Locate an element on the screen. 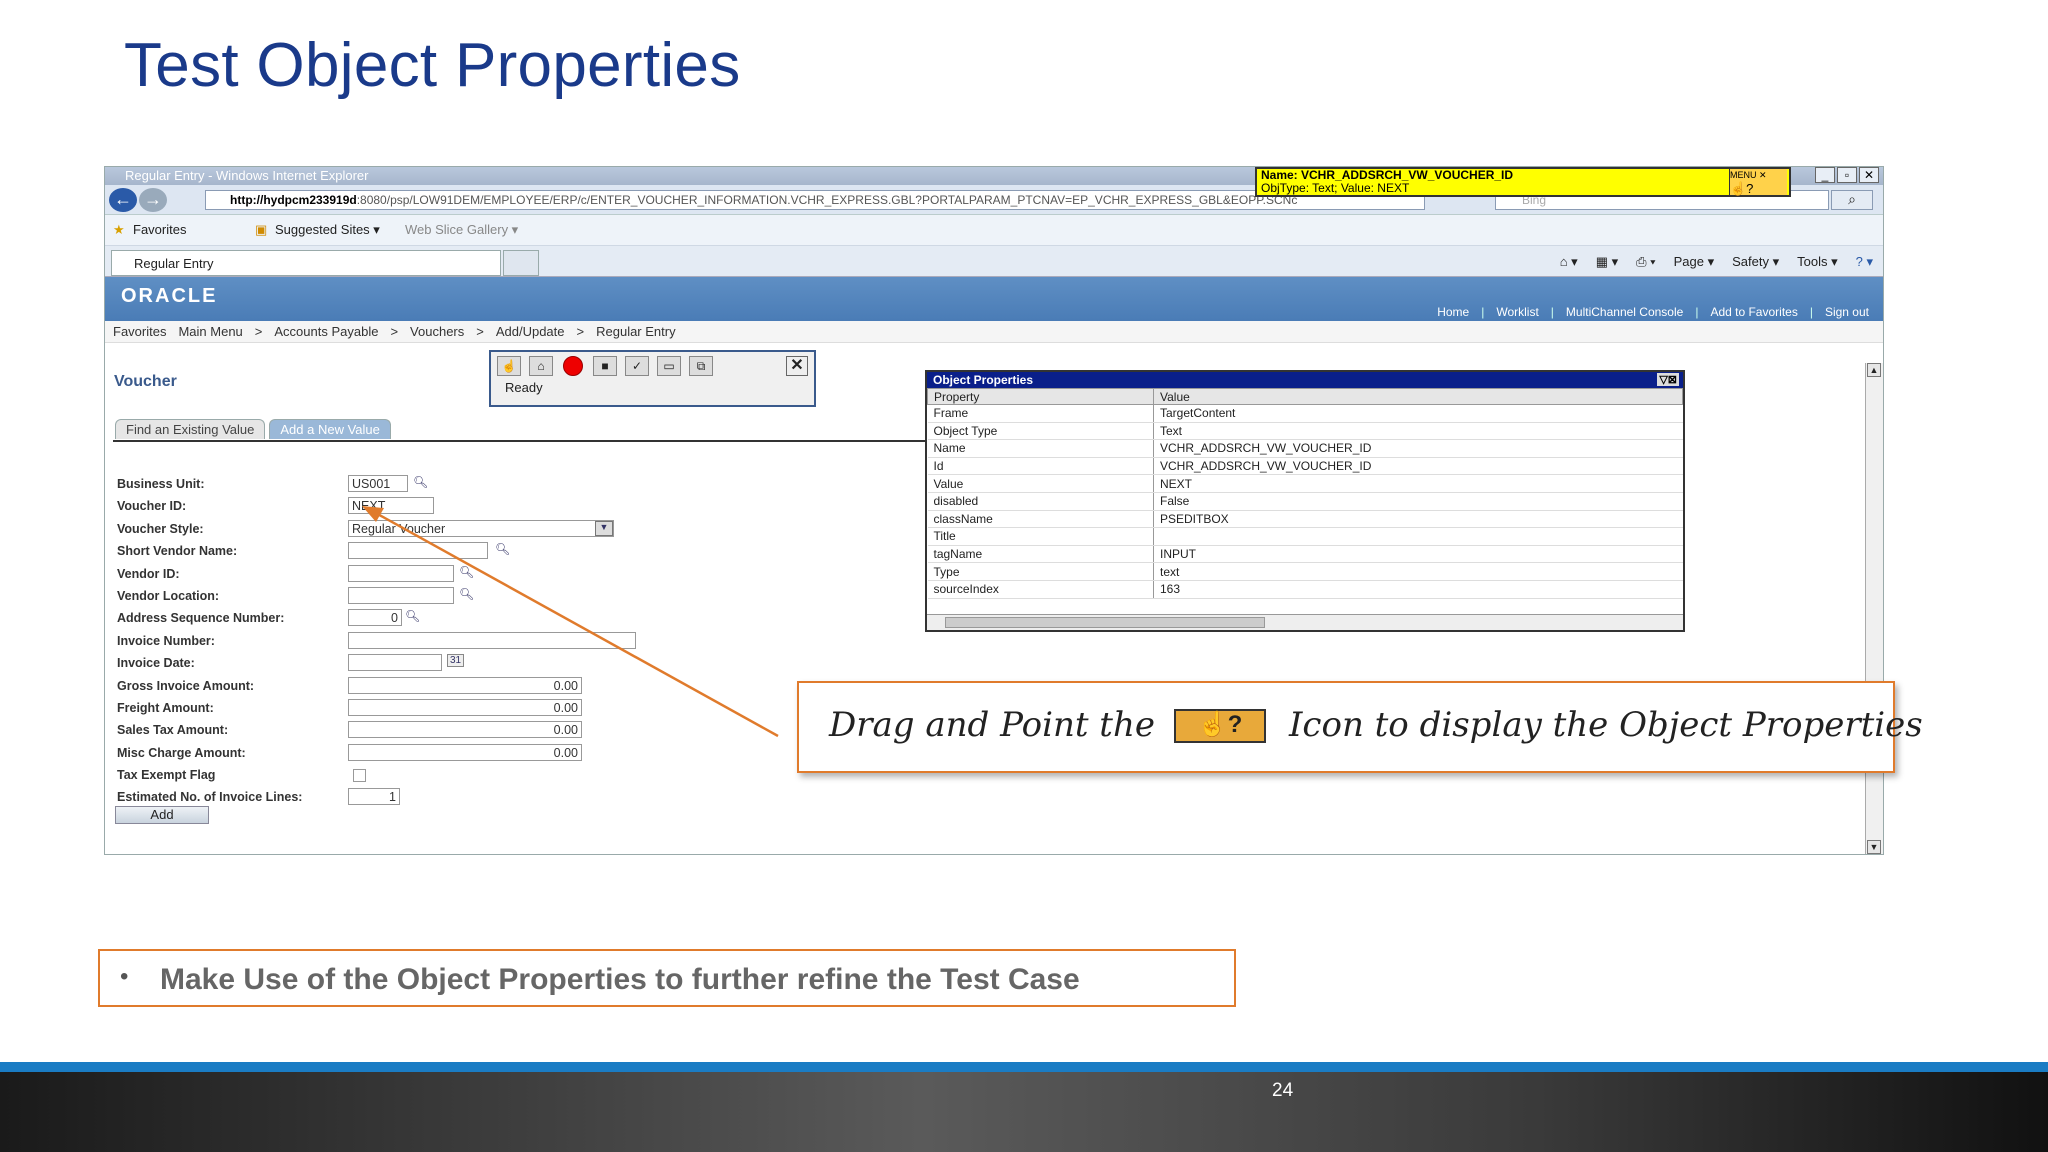  nav-multichannel: MultiChannel Console is located at coordinates (1624, 312).